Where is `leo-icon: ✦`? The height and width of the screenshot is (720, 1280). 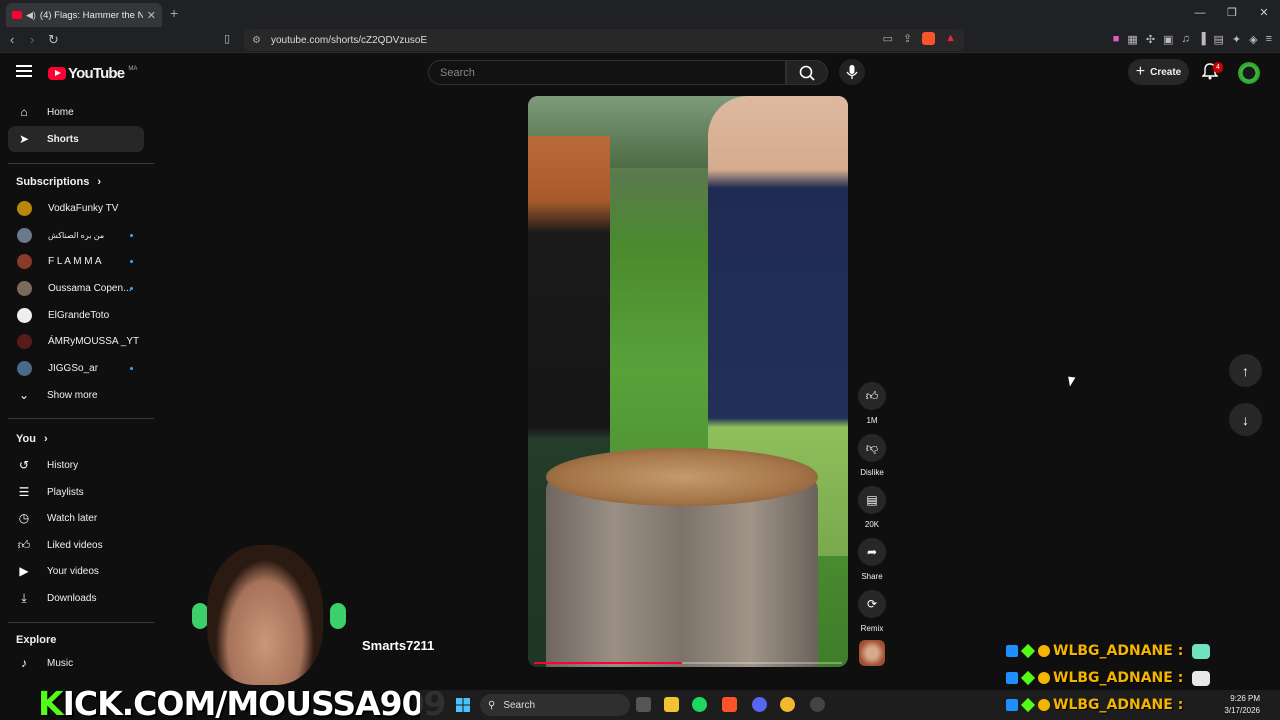
leo-icon: ✦ is located at coordinates (1236, 39).